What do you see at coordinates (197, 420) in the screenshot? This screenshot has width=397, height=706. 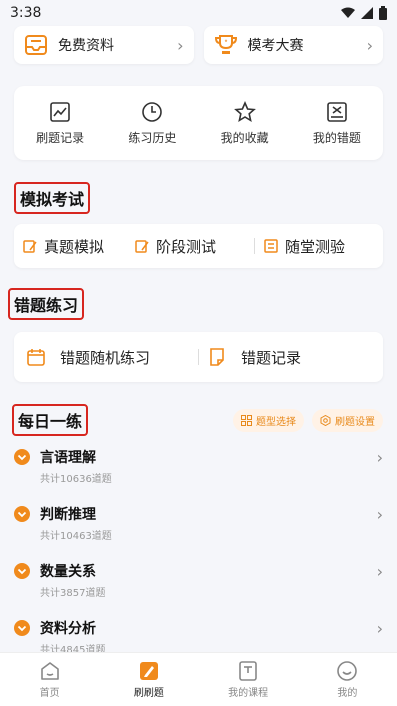 I see `daily-header: 每日一练 题型选择 刷题设置` at bounding box center [197, 420].